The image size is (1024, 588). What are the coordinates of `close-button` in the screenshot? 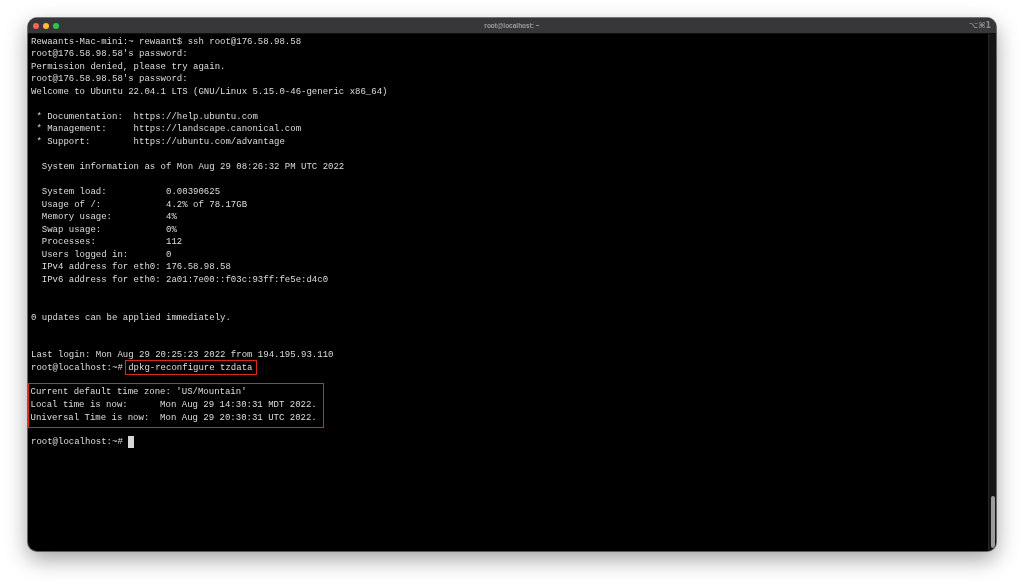 It's located at (36, 25).